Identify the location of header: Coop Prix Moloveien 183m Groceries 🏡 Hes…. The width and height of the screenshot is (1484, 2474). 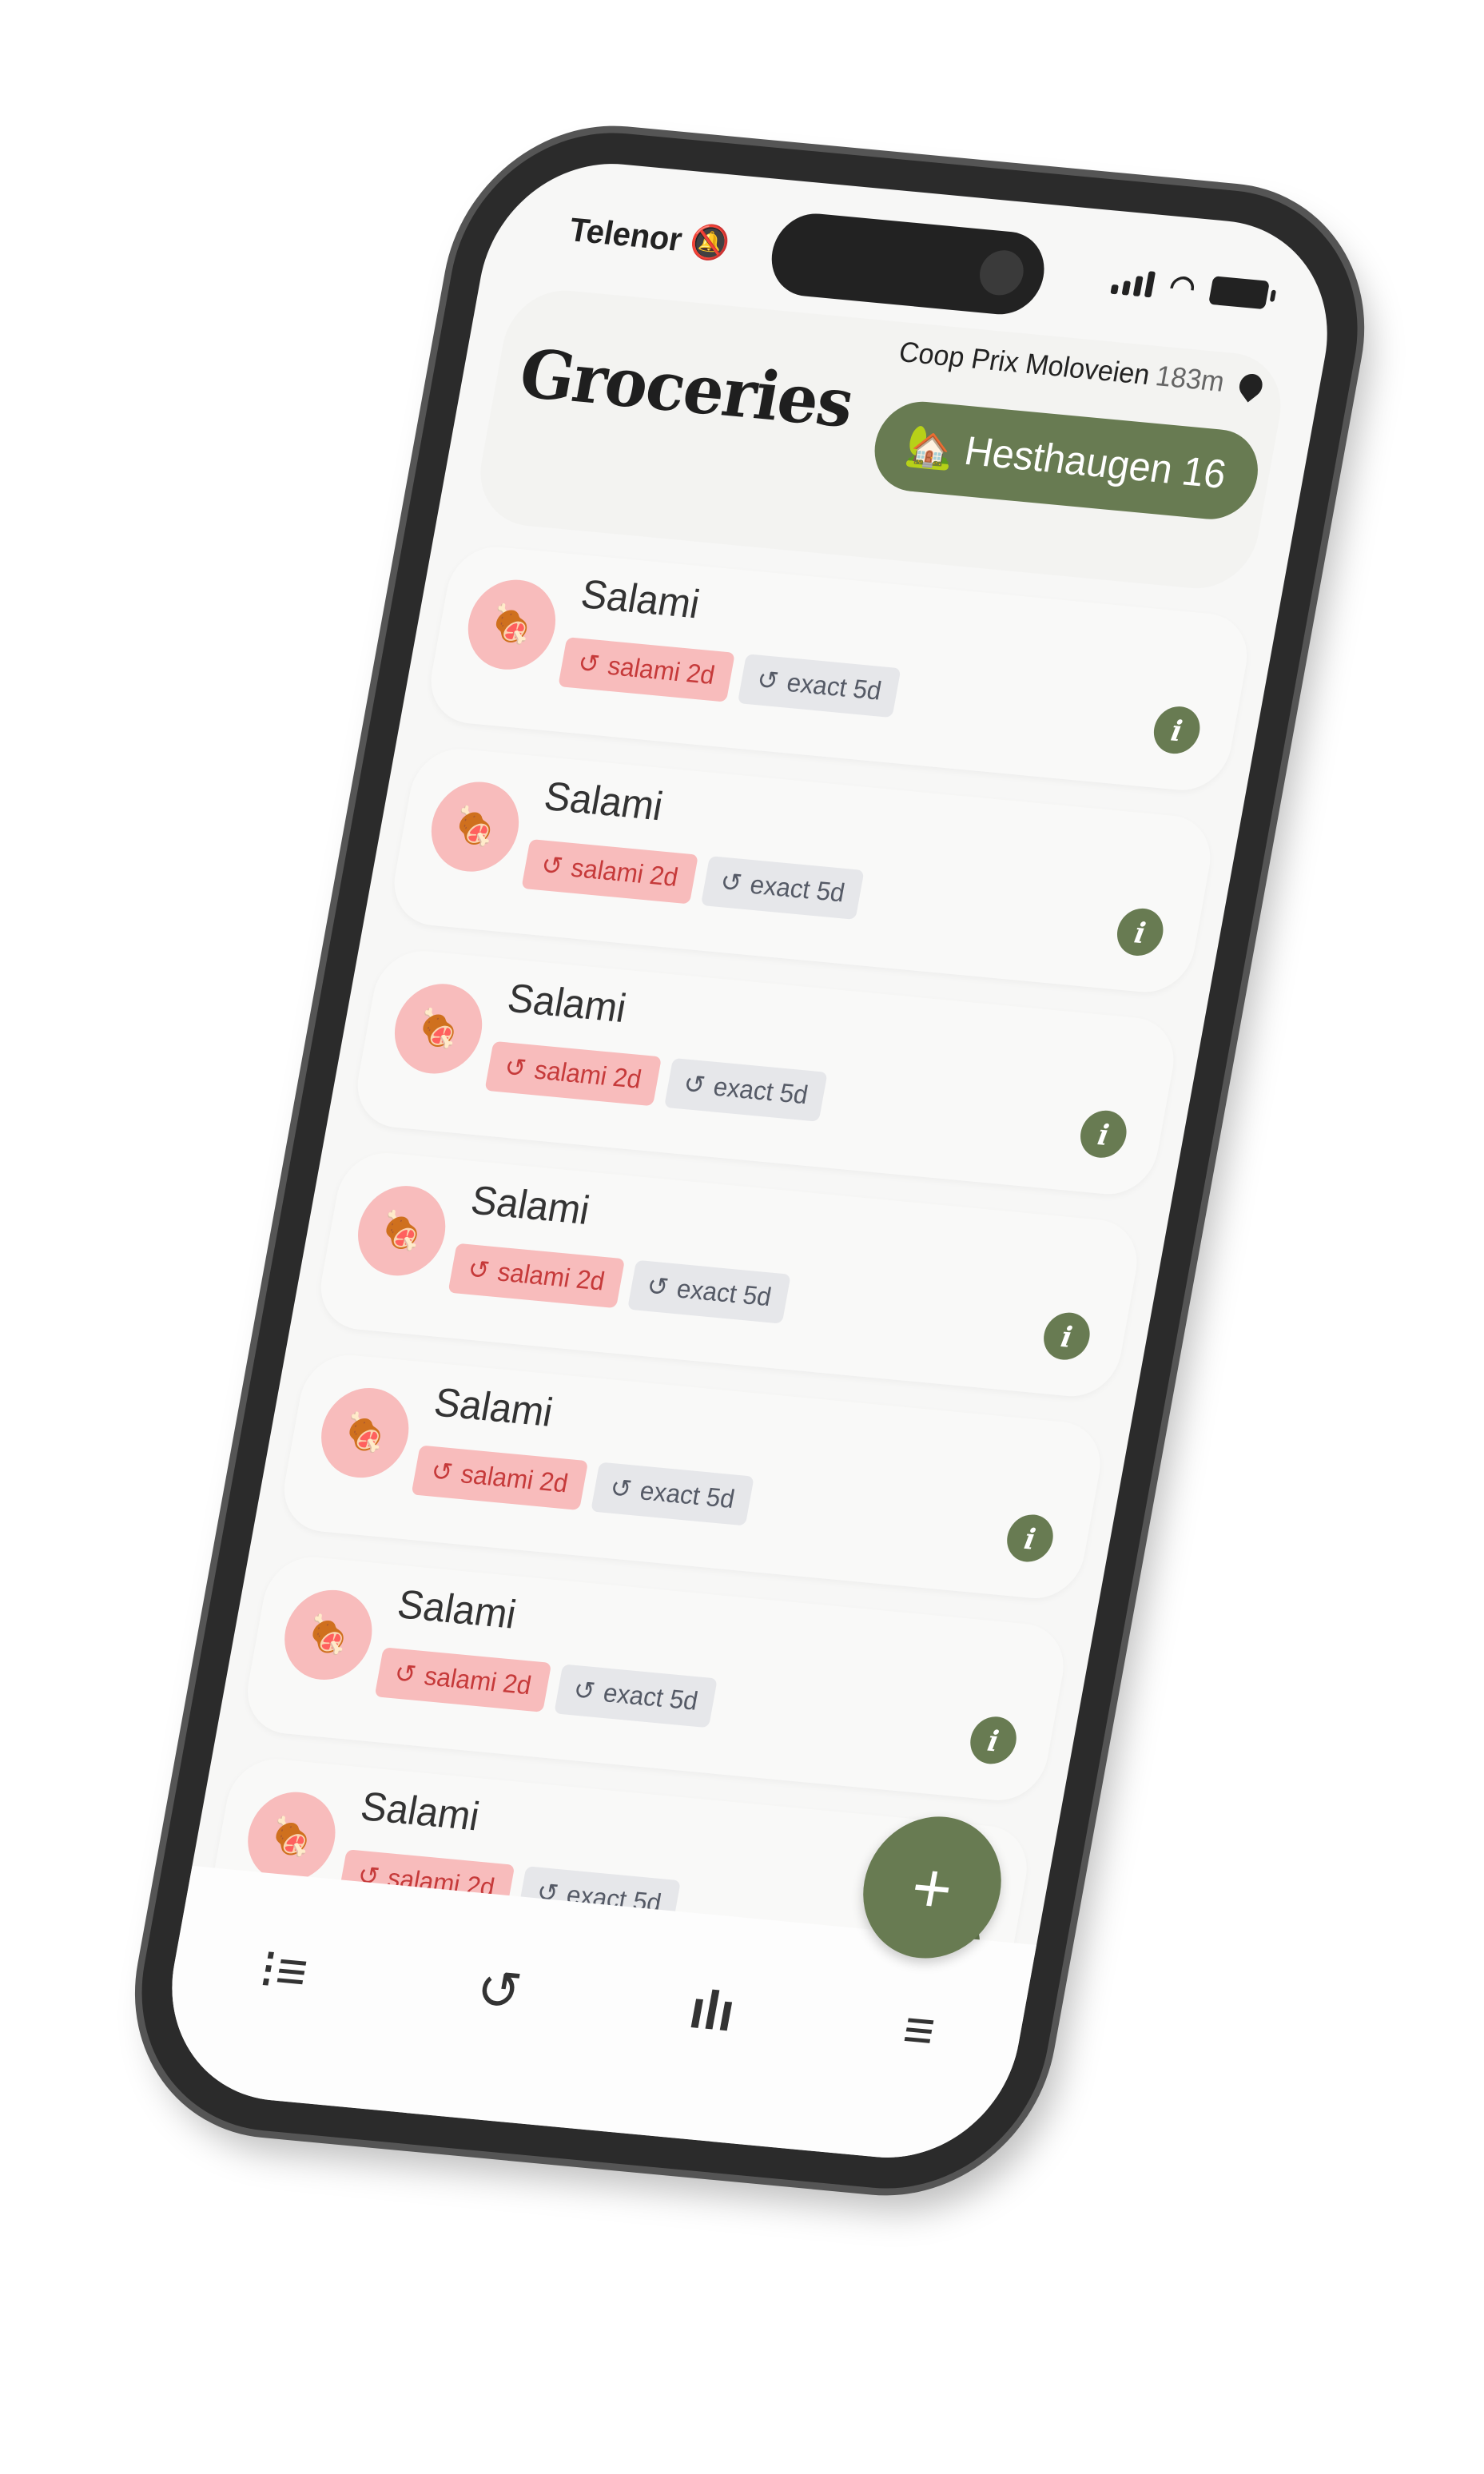
(881, 440).